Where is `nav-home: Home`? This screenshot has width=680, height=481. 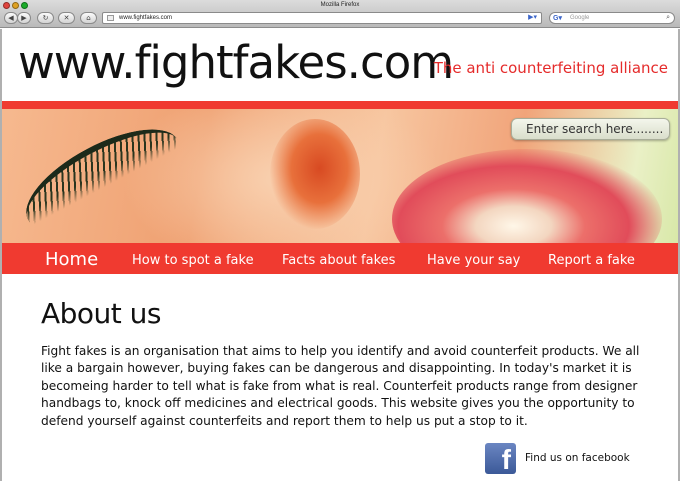 nav-home: Home is located at coordinates (71, 258).